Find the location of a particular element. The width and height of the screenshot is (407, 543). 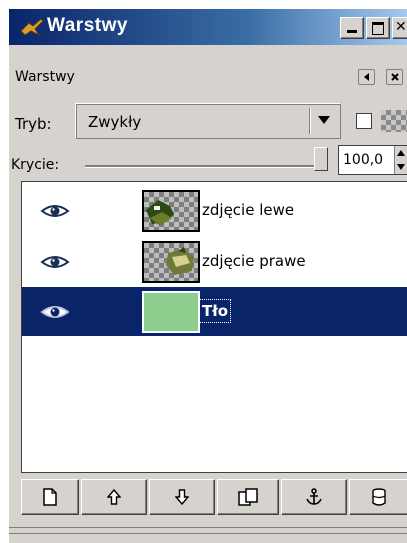

title-bar: Warstwy is located at coordinates (208, 27).